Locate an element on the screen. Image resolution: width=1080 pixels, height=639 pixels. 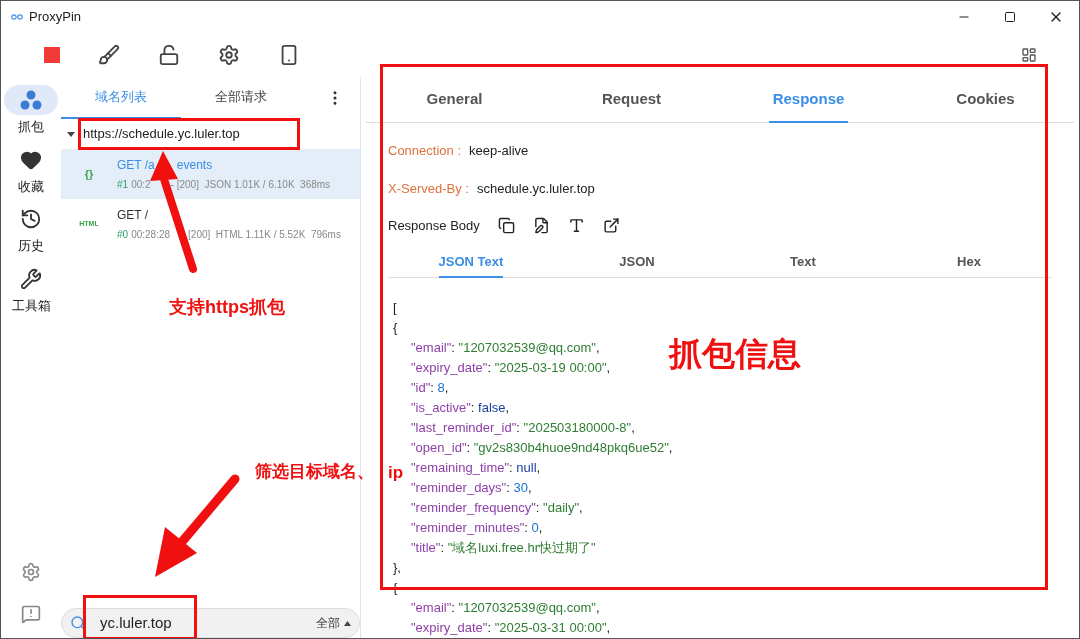
detail-tab: Request is located at coordinates (631, 100).